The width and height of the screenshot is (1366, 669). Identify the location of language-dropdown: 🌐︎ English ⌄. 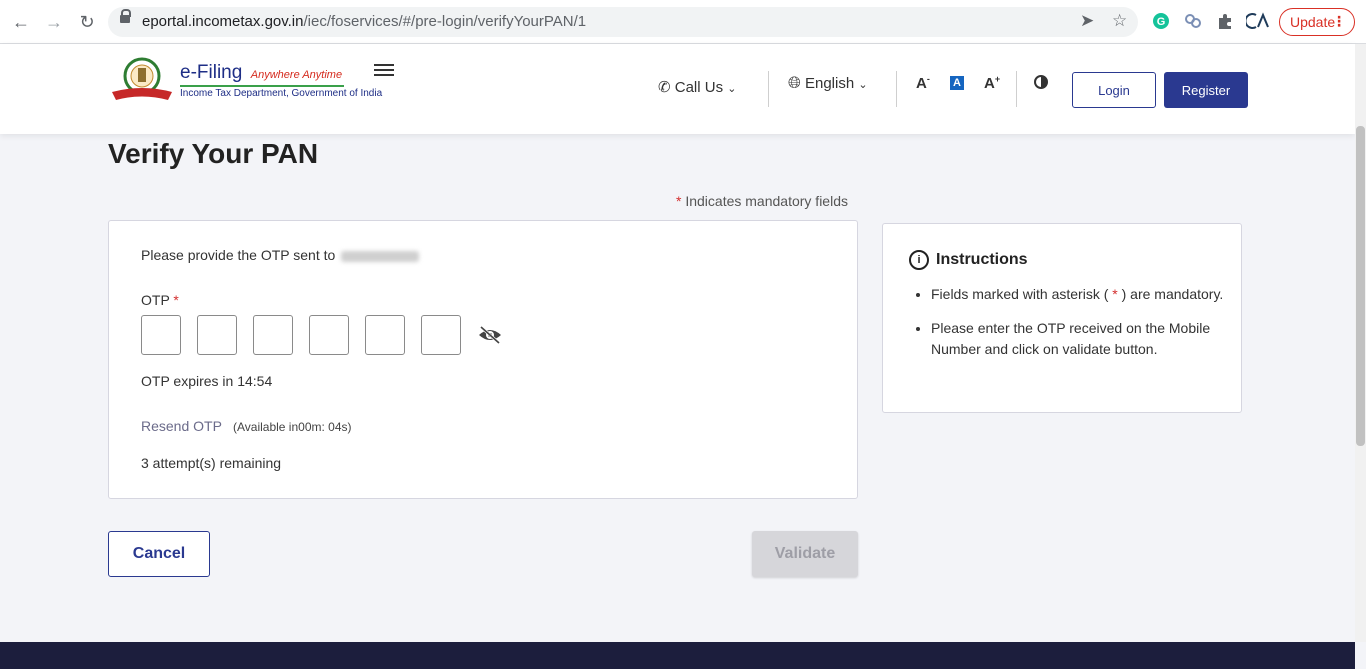
(828, 84).